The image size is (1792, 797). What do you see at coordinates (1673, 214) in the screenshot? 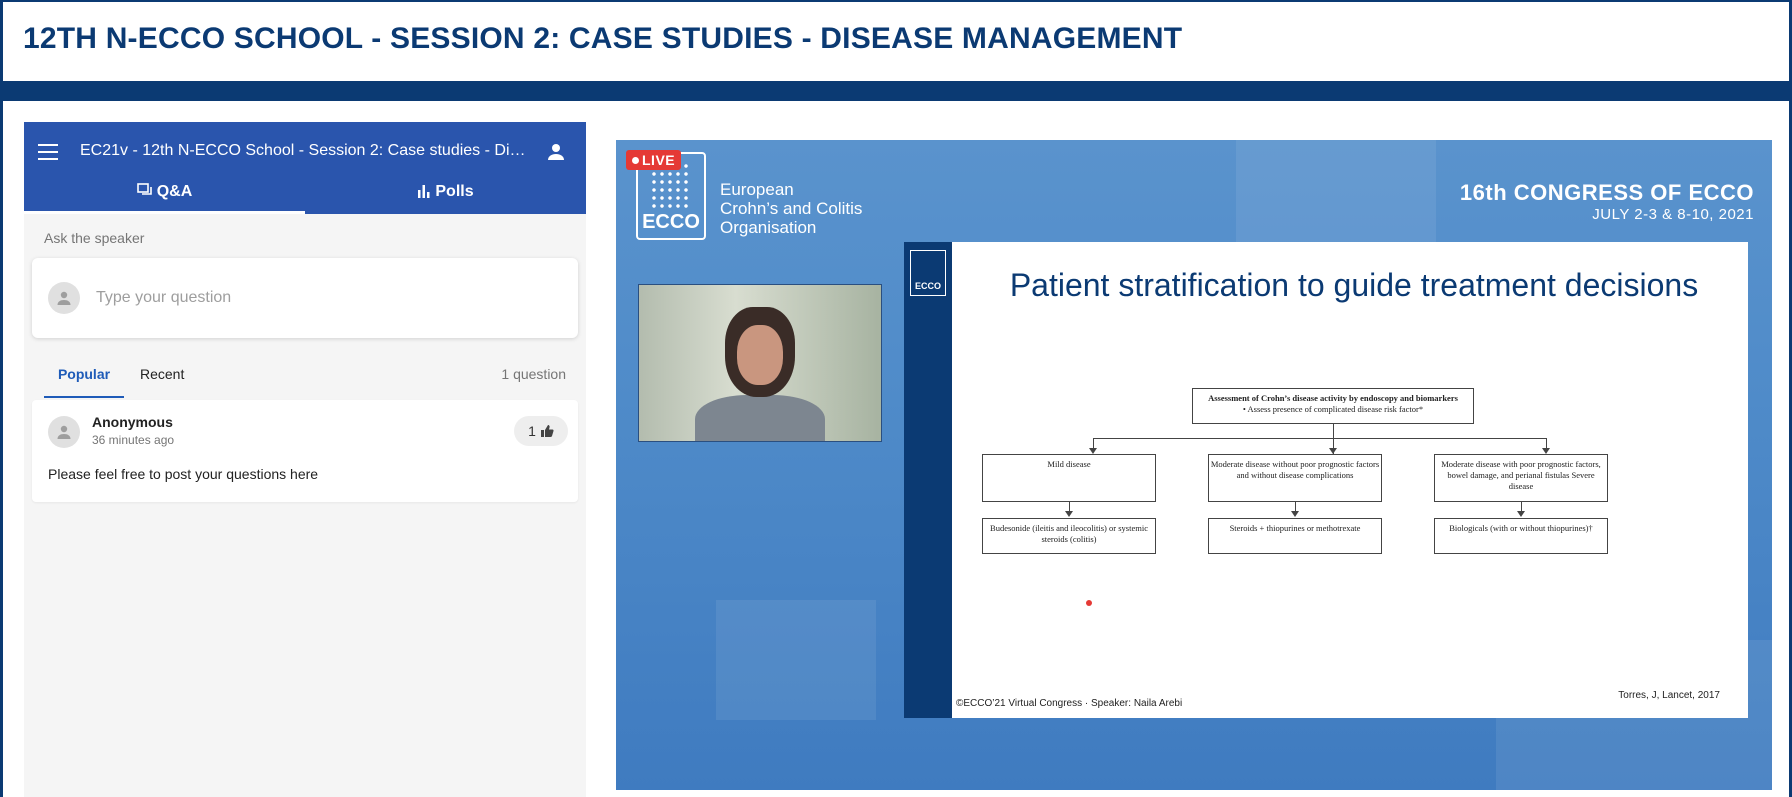
I see `congress-dates: JULY 2-3 & 8-10, 2021` at bounding box center [1673, 214].